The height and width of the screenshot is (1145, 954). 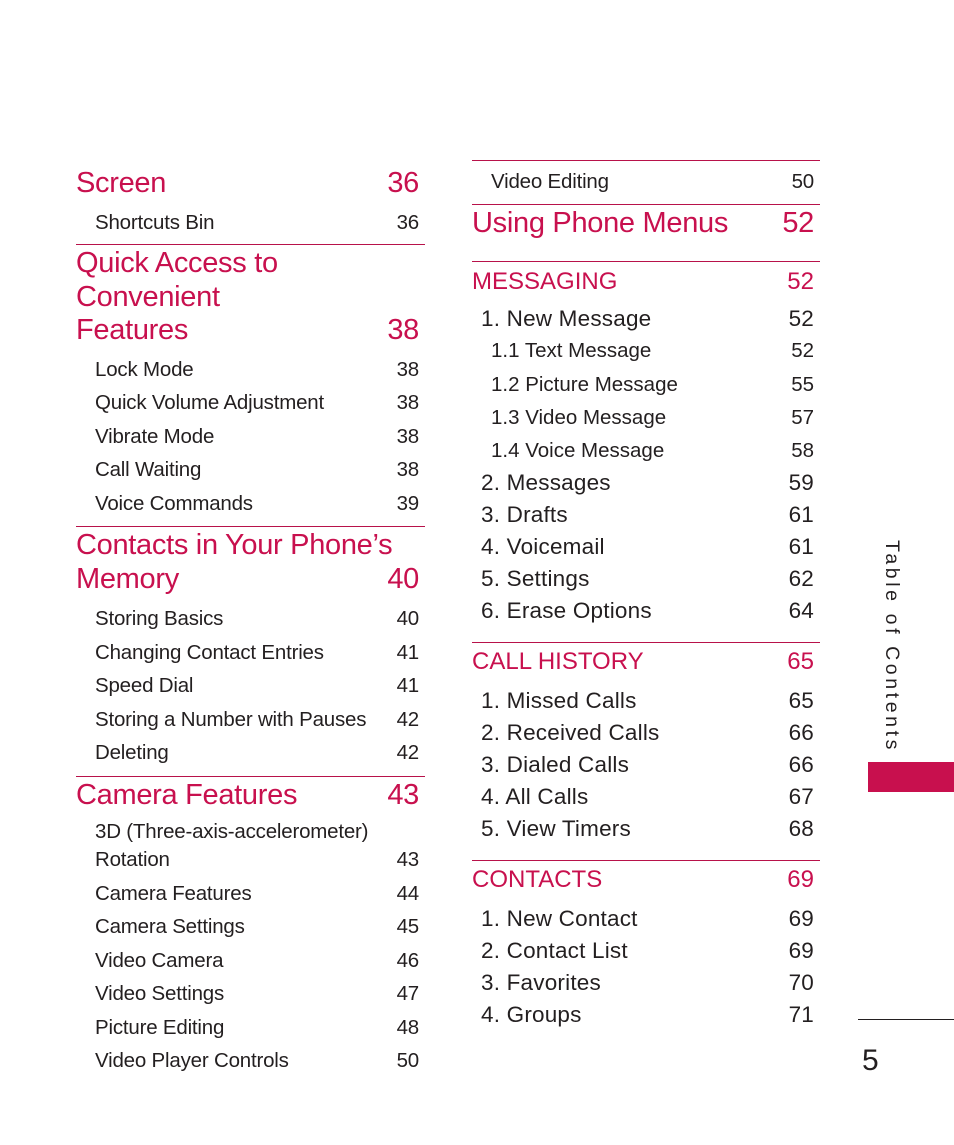 What do you see at coordinates (550, 181) in the screenshot?
I see `entry-label: Video Editing` at bounding box center [550, 181].